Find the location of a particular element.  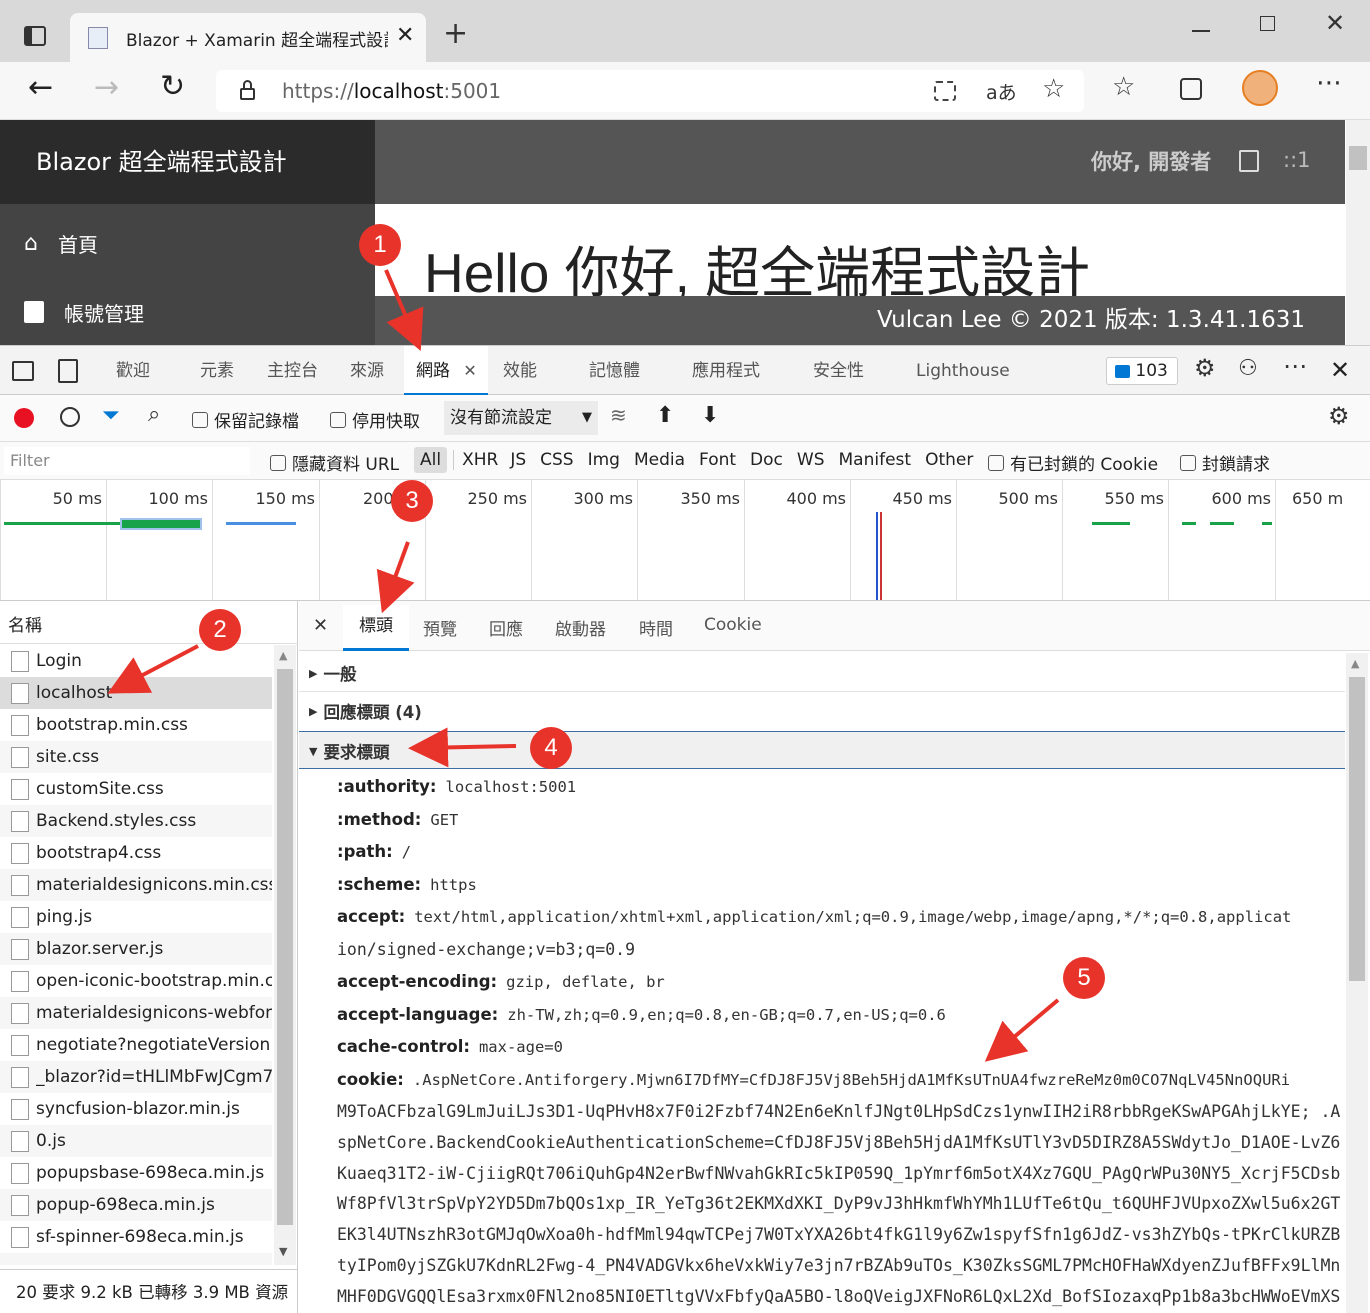

annotation-4: 4 is located at coordinates (551, 748).